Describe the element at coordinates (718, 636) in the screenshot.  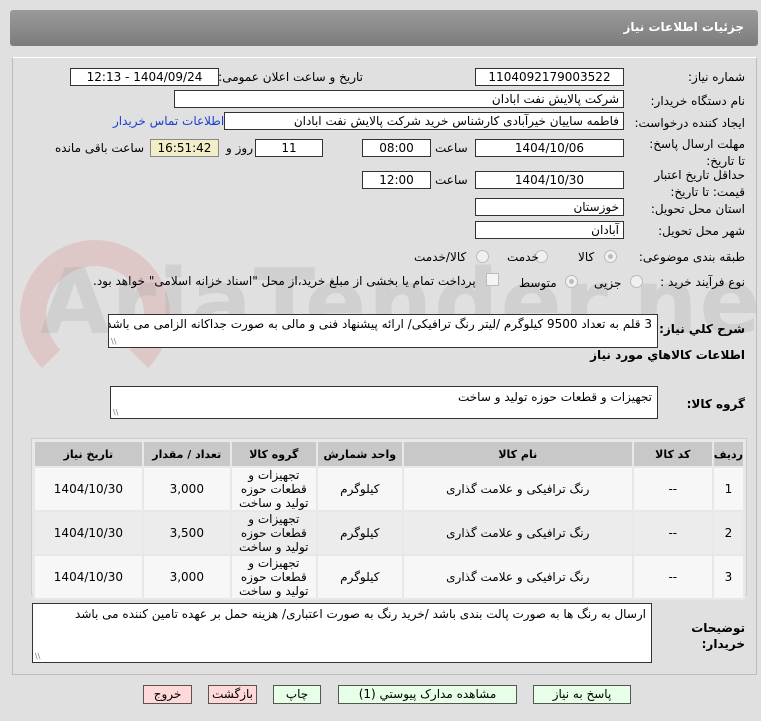
I see `buyer-notes-label: توضیحات خریدار:` at that location.